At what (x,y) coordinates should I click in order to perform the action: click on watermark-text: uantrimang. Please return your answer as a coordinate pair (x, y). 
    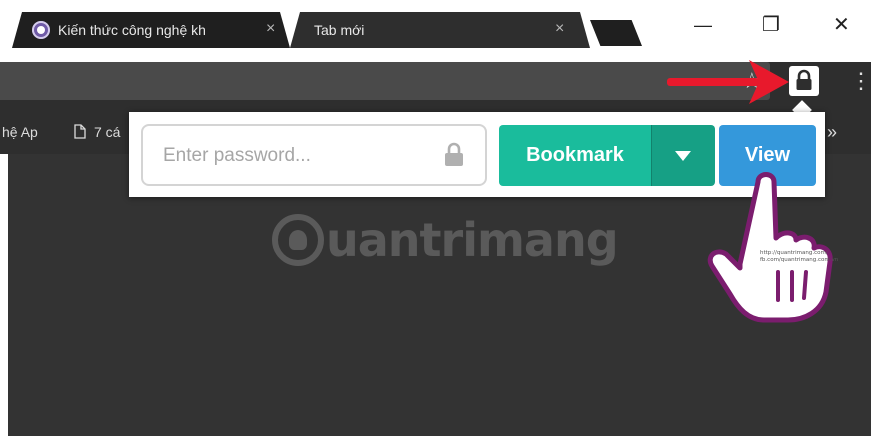
    Looking at the image, I should click on (472, 240).